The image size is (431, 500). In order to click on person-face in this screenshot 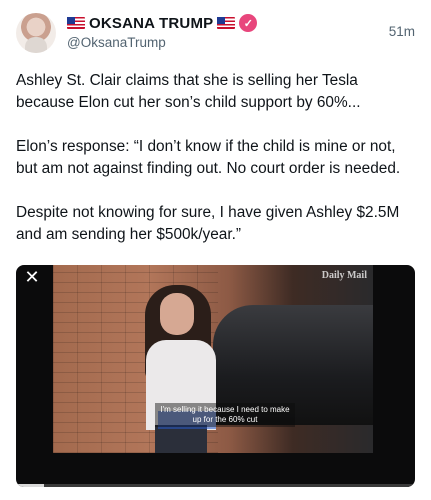, I will do `click(177, 314)`.